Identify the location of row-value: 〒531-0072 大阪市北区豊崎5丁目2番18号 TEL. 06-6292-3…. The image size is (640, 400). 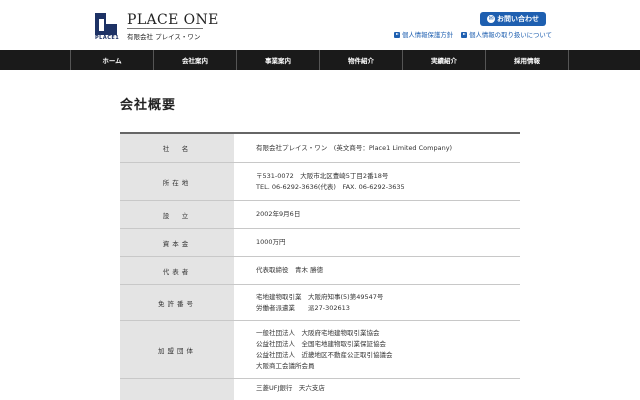
(377, 181).